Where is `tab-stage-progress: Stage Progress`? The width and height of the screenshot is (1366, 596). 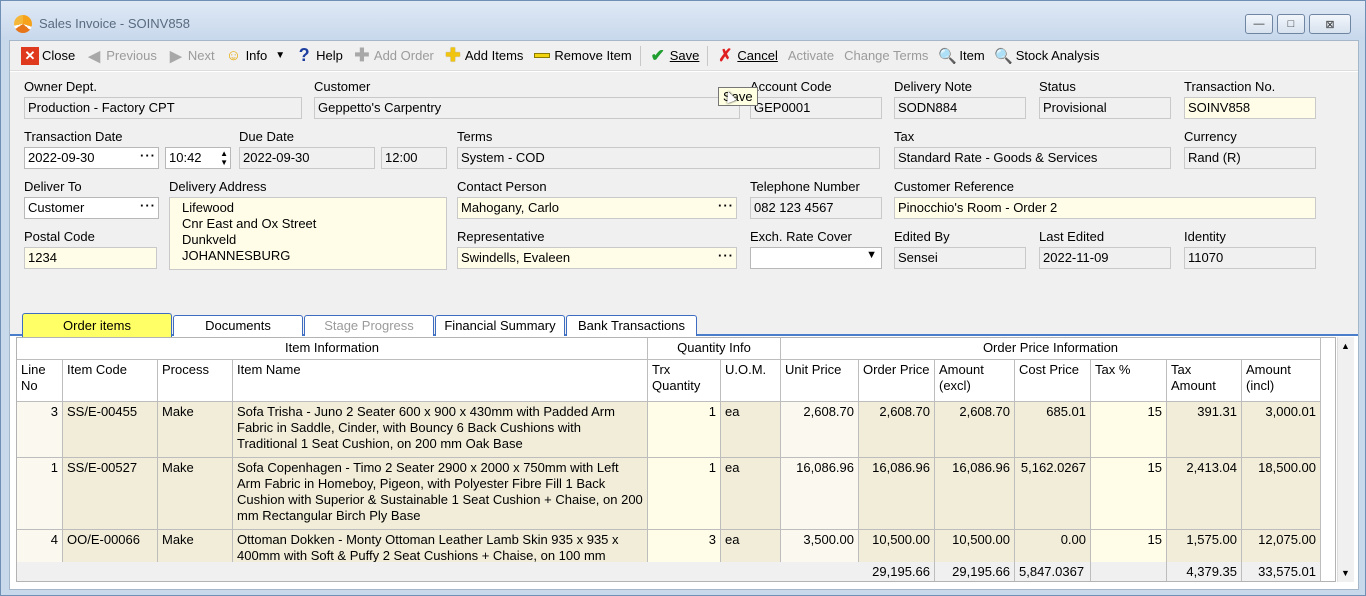 tab-stage-progress: Stage Progress is located at coordinates (369, 325).